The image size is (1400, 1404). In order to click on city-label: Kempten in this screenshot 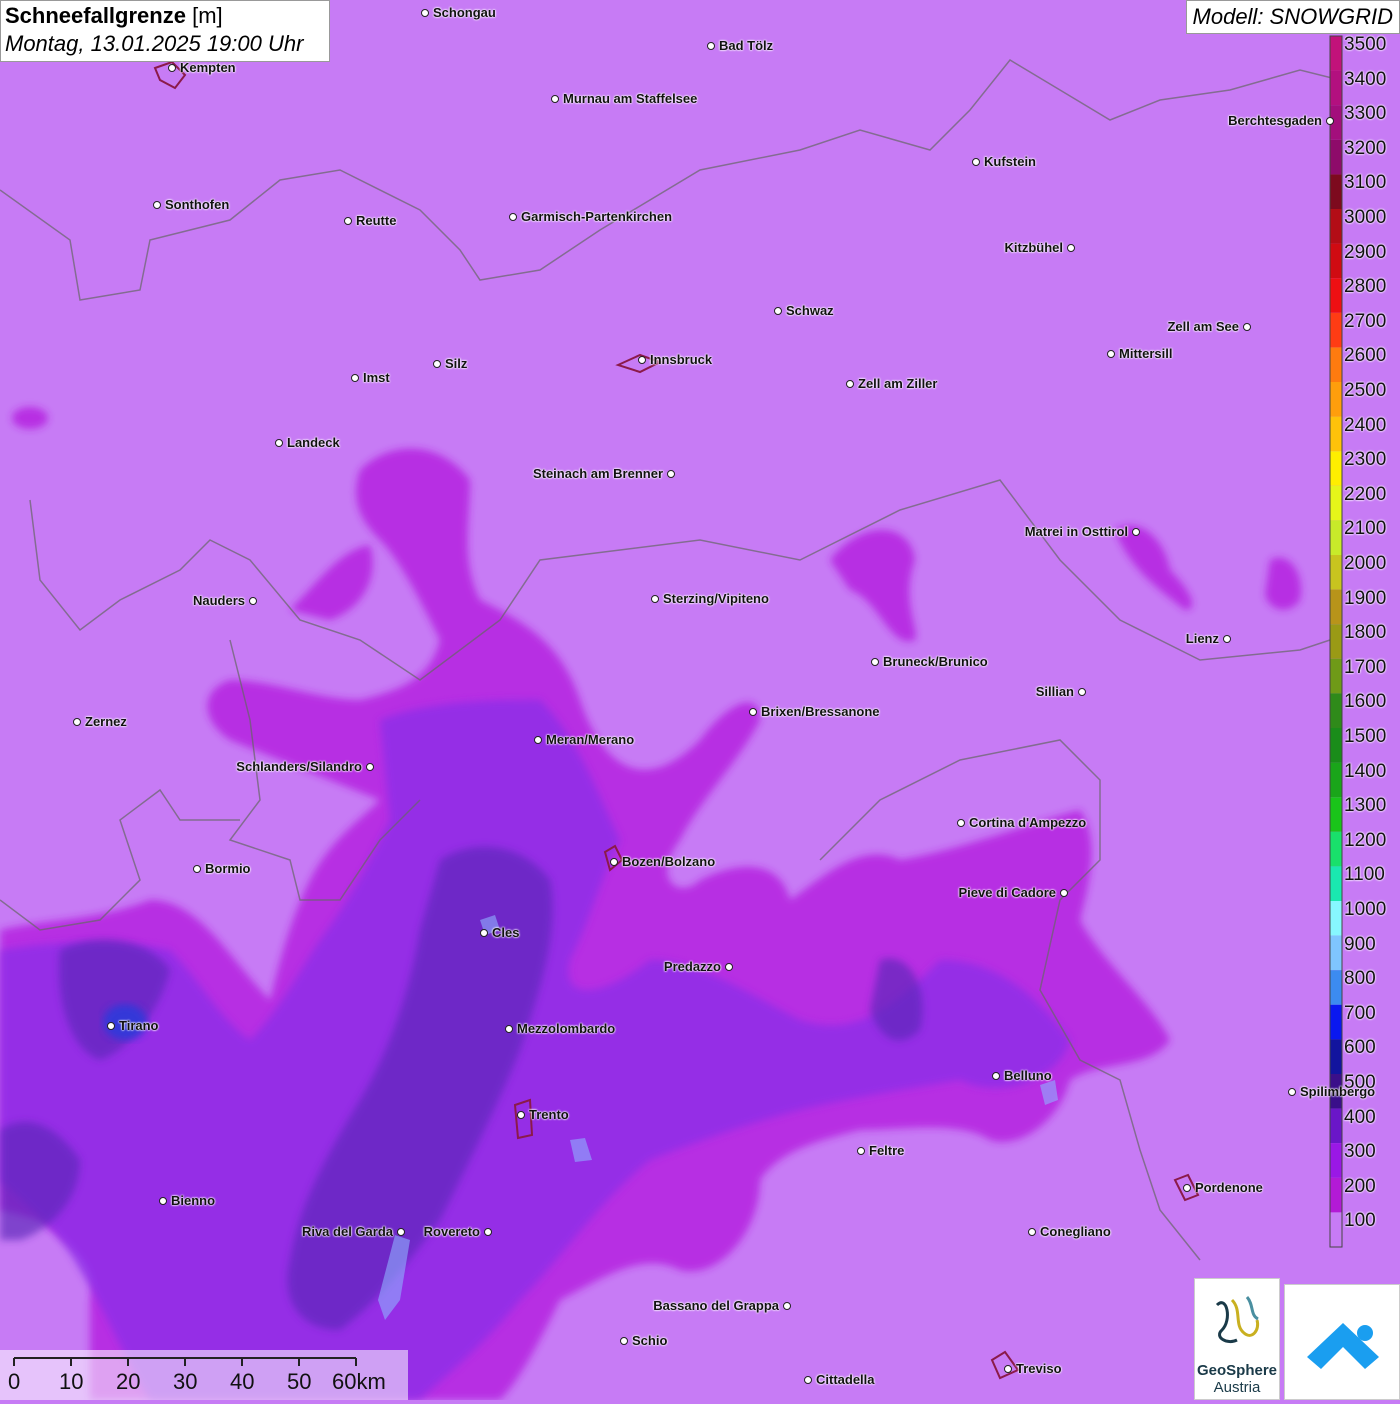, I will do `click(208, 67)`.